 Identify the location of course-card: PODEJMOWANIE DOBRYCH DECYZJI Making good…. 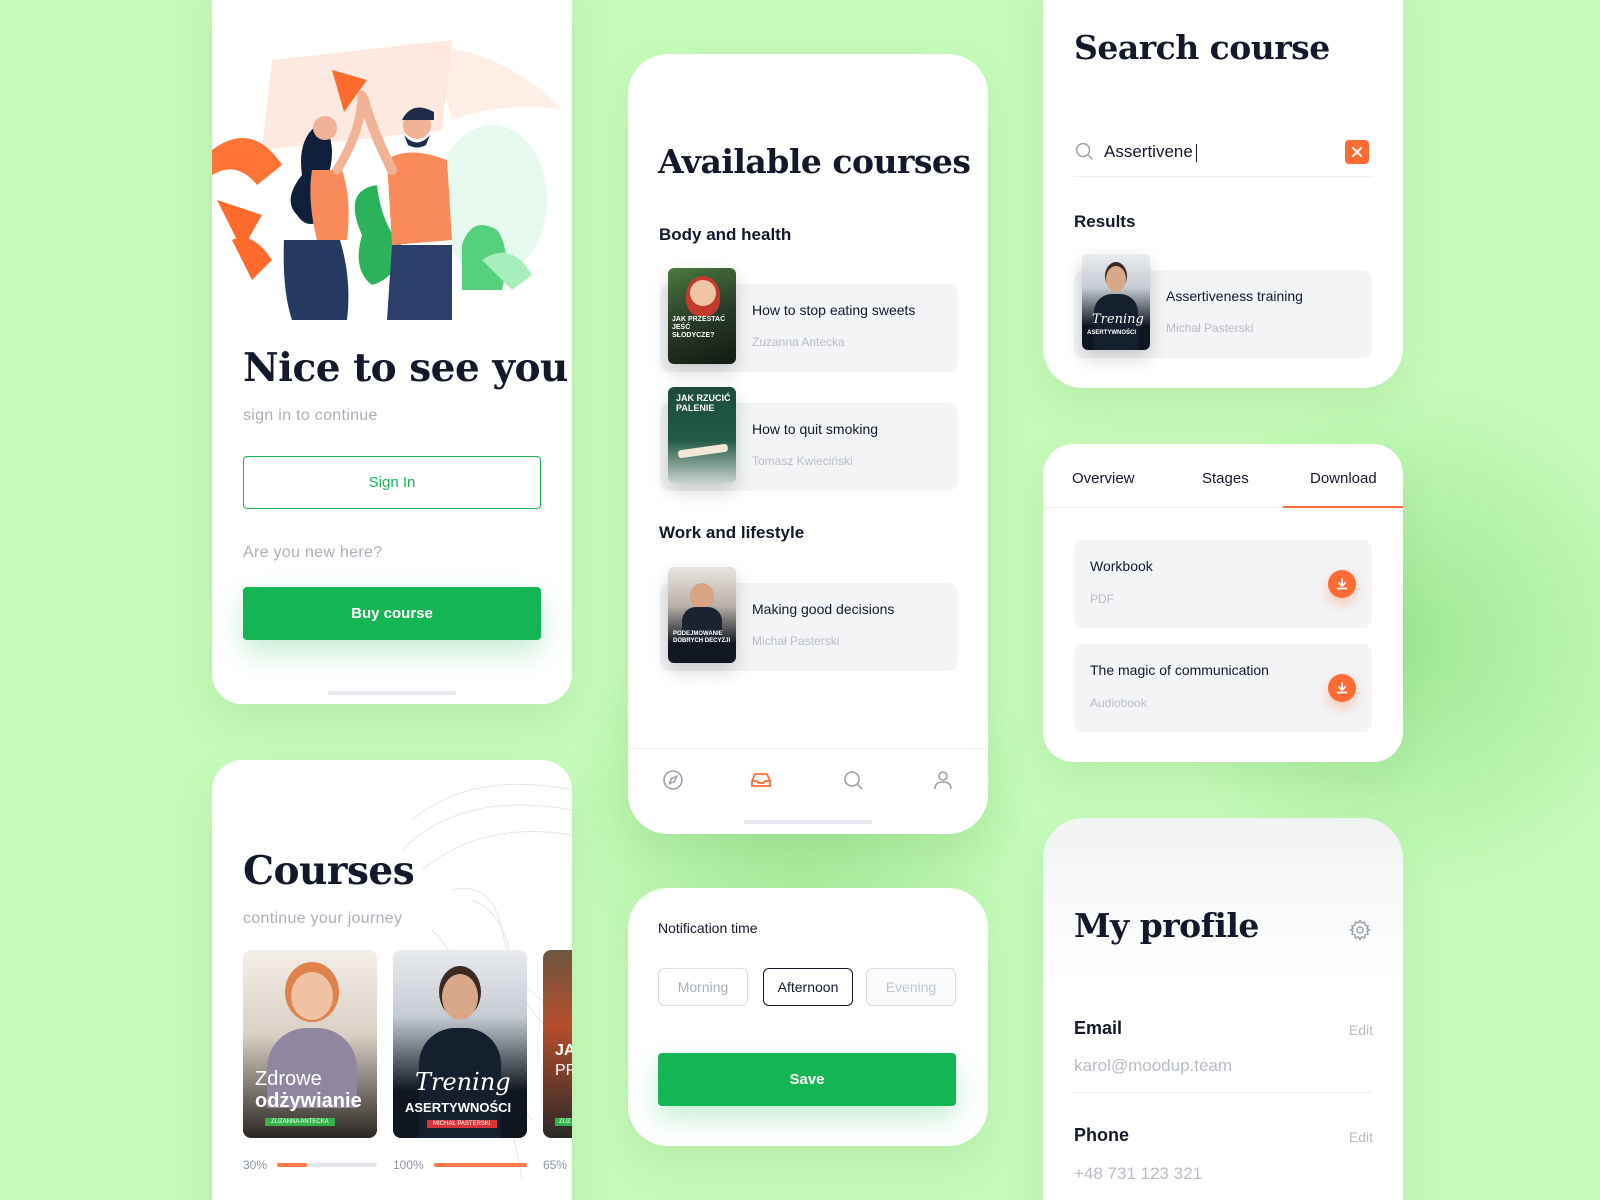
(809, 619).